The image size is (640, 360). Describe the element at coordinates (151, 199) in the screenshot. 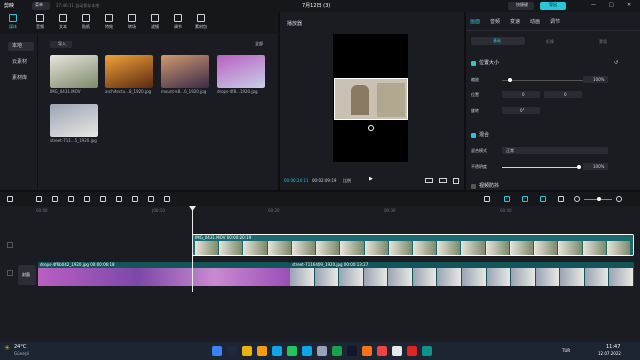

I see `rotate-icon` at that location.